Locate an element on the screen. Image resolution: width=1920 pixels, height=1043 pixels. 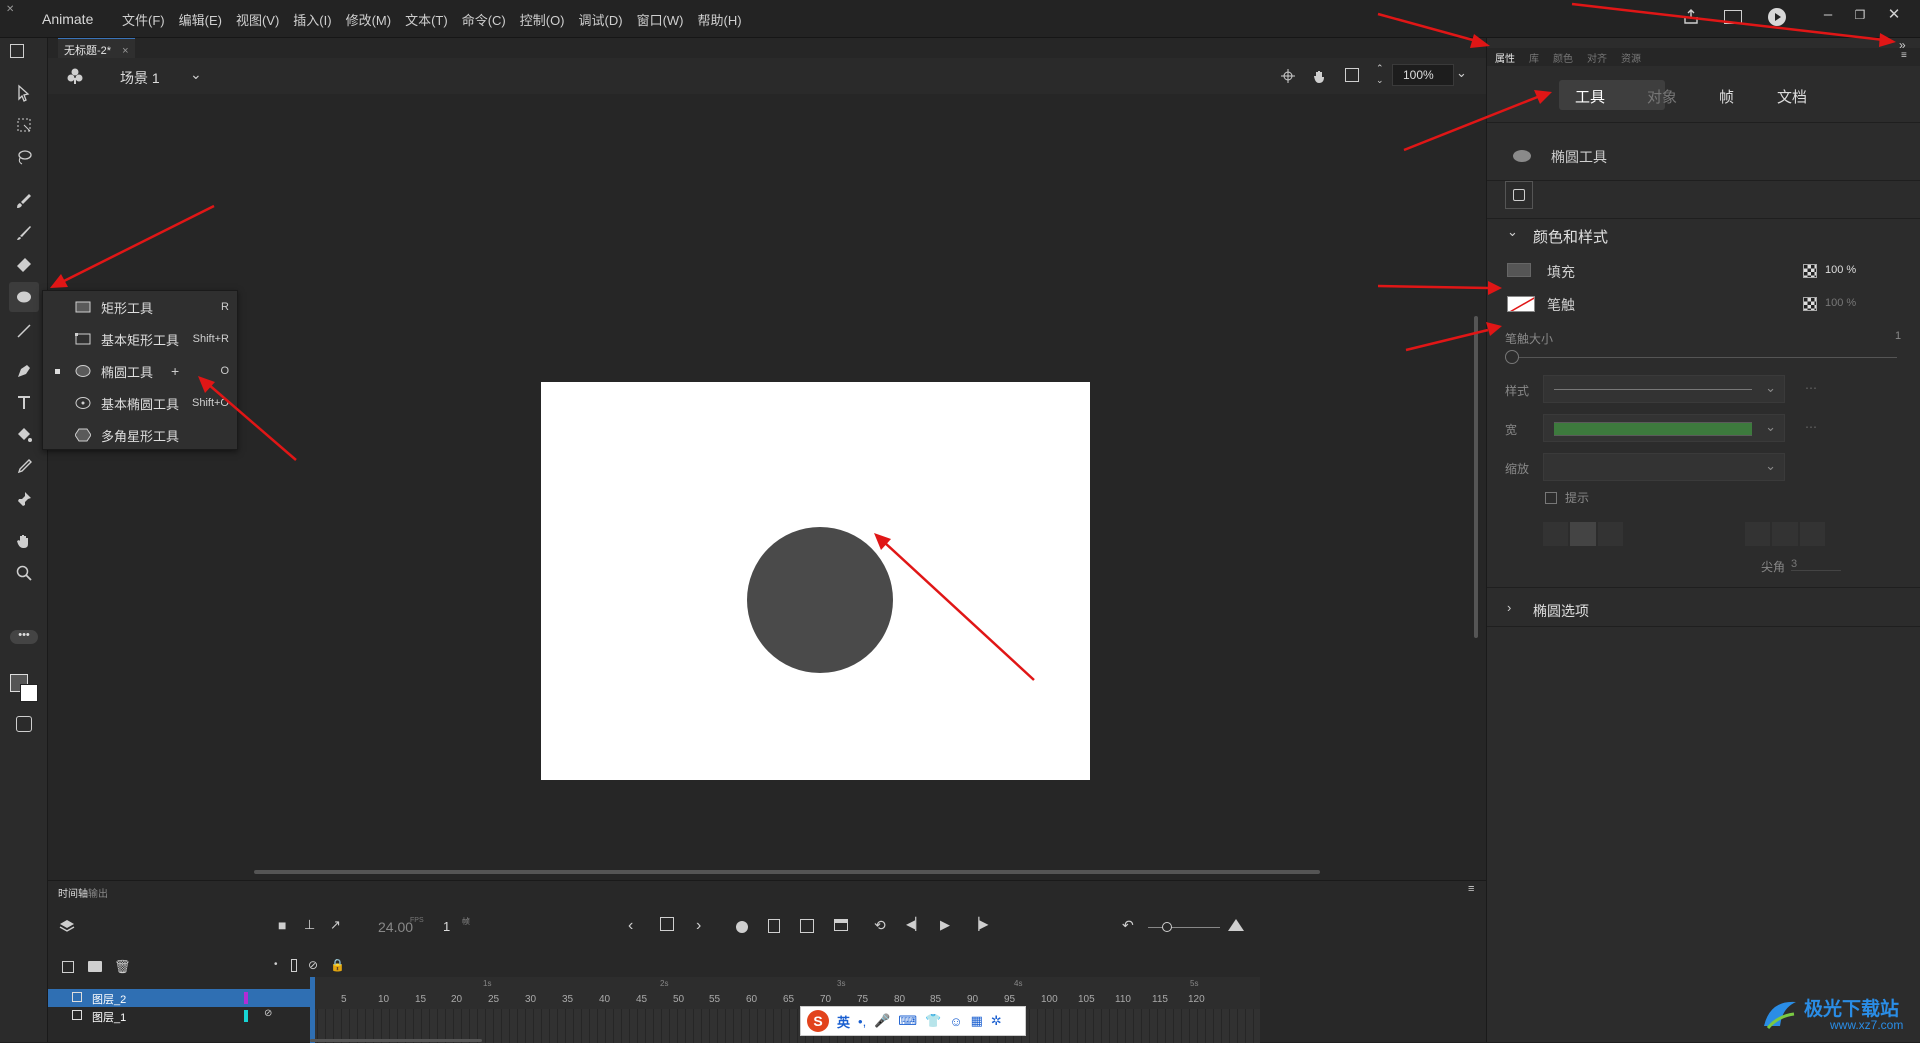
stroke-opacity-icon is located at coordinates (1810, 304).